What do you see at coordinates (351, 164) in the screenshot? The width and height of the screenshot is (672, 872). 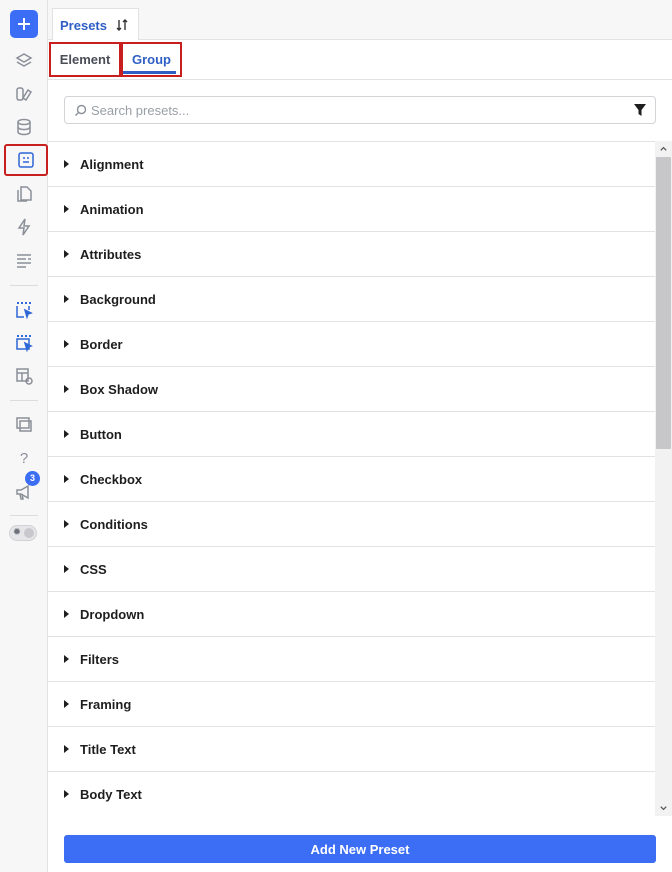 I see `list-item: Alignment` at bounding box center [351, 164].